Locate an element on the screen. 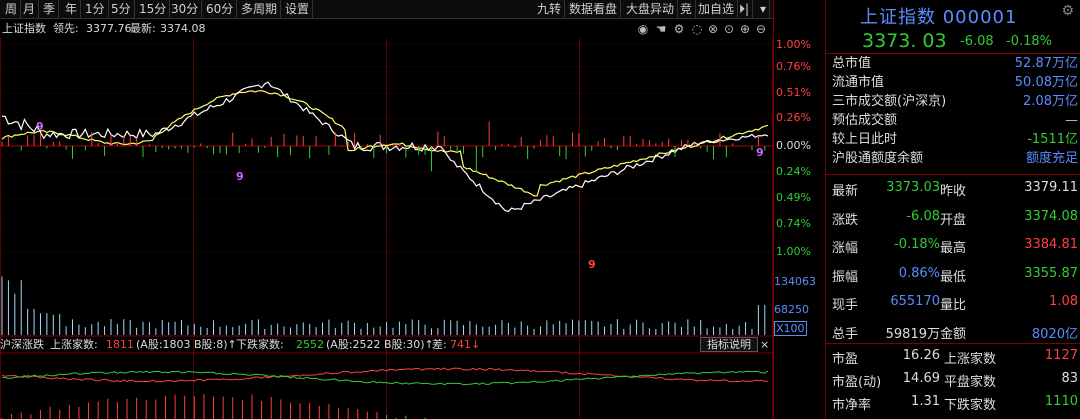  zoom-out-icon: ⊖ is located at coordinates (761, 29).